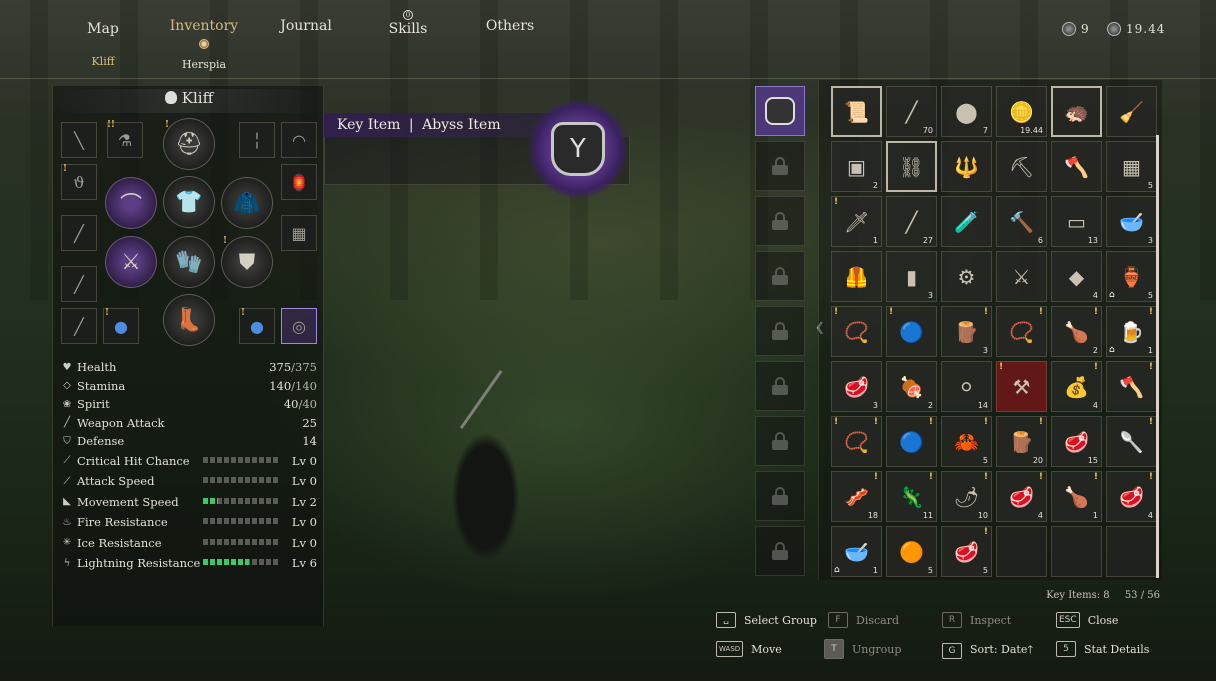  What do you see at coordinates (856, 166) in the screenshot?
I see `inventory-slot: ▣ 2` at bounding box center [856, 166].